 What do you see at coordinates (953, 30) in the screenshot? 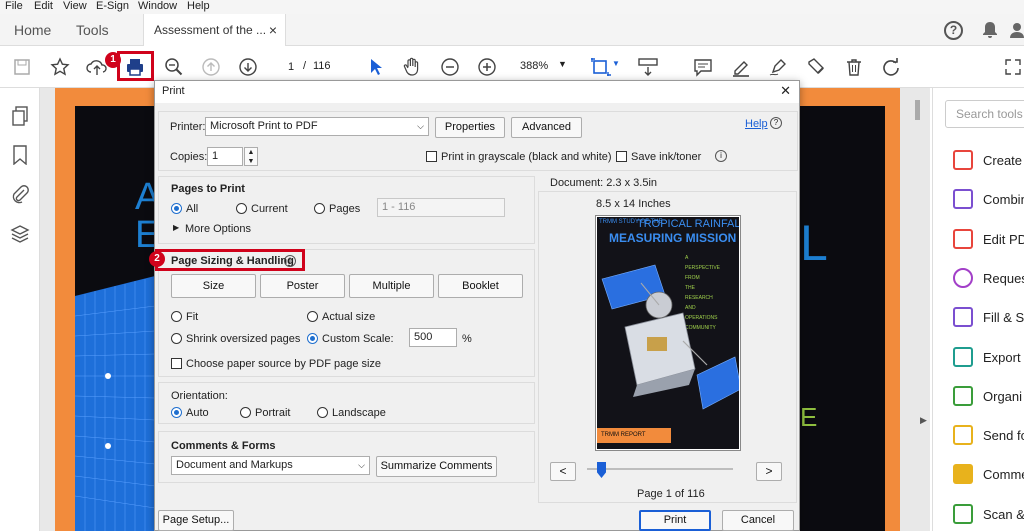
I see `help-icon: ?` at bounding box center [953, 30].